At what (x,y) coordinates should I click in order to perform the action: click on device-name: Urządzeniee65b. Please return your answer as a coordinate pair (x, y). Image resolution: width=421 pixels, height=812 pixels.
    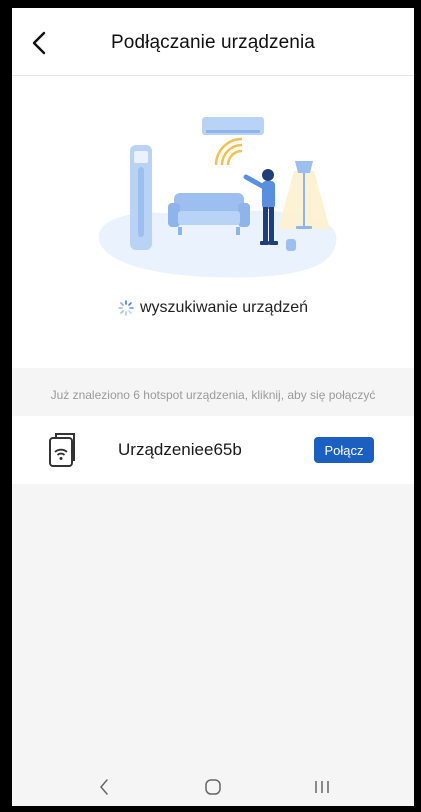
    Looking at the image, I should click on (180, 449).